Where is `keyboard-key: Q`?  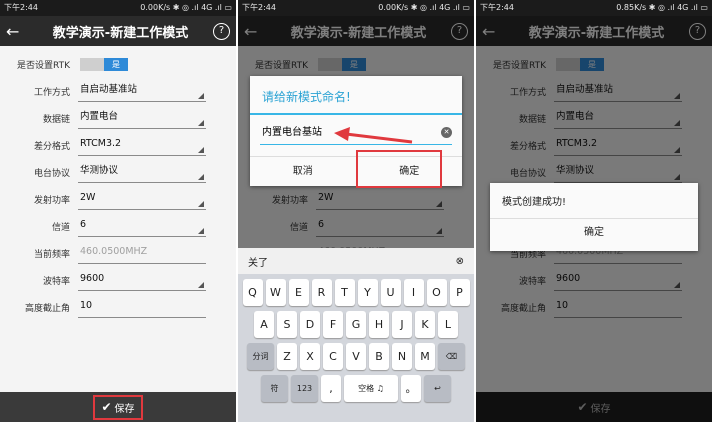 keyboard-key: Q is located at coordinates (252, 292).